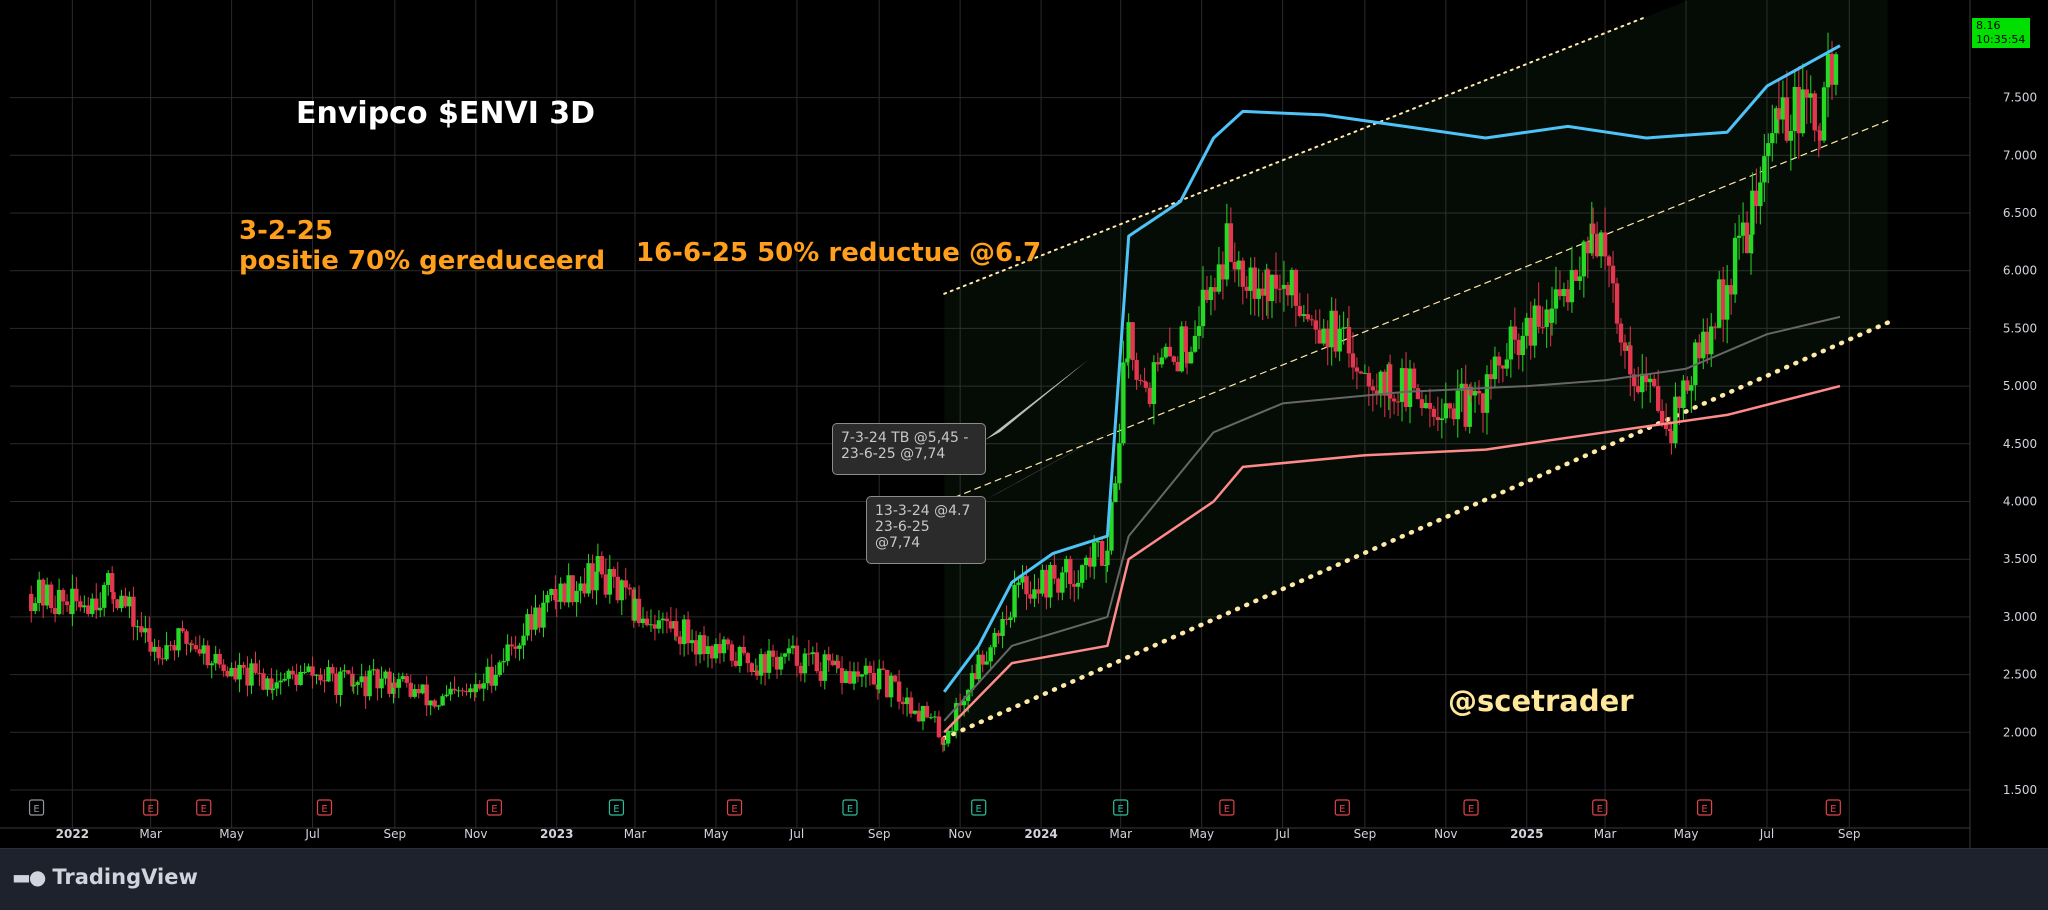 The height and width of the screenshot is (910, 2048). Describe the element at coordinates (2020, 213) in the screenshot. I see `y-tick-label: 6.500` at that location.